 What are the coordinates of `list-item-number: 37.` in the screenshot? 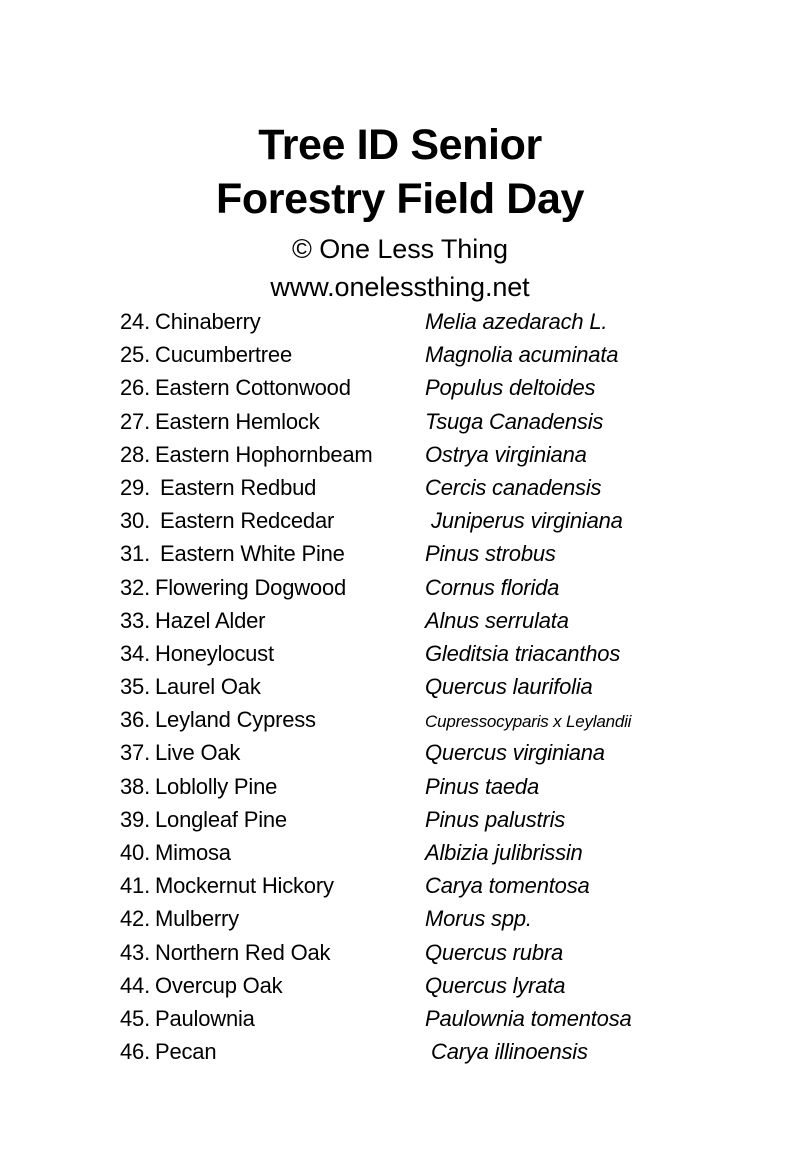 It's located at (135, 753).